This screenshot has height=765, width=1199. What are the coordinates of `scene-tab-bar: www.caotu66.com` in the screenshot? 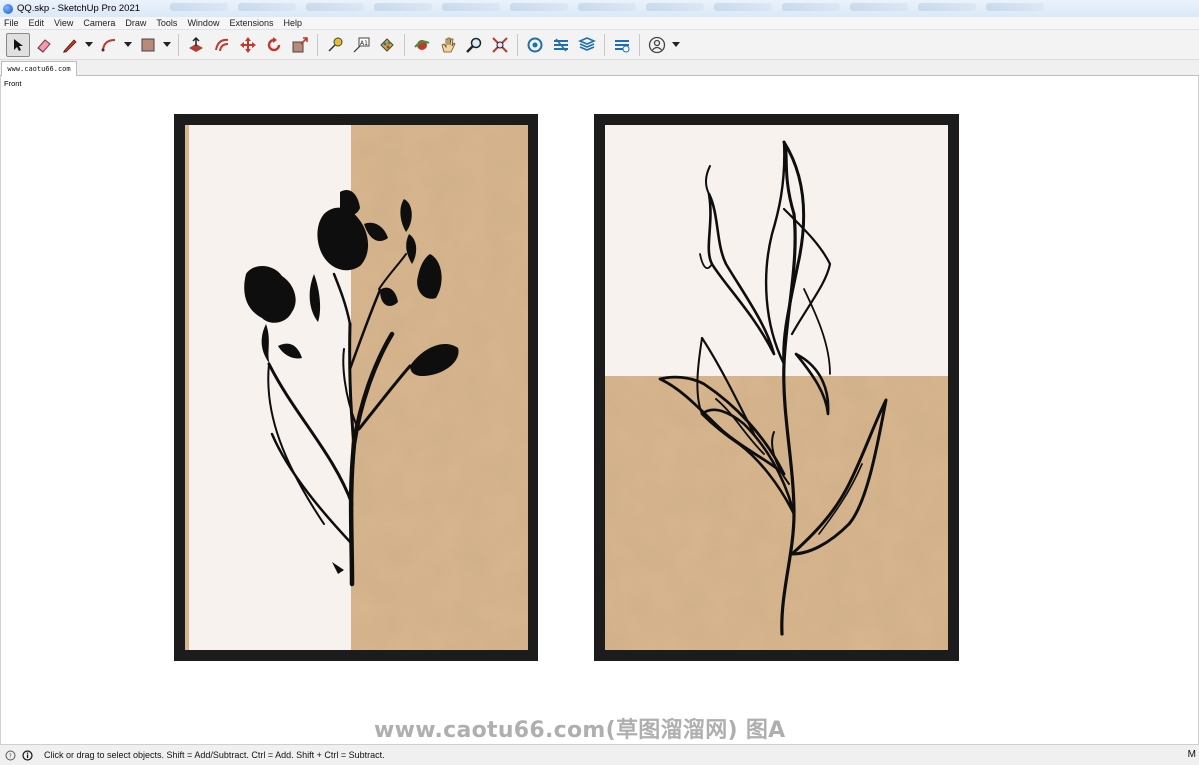 It's located at (599, 68).